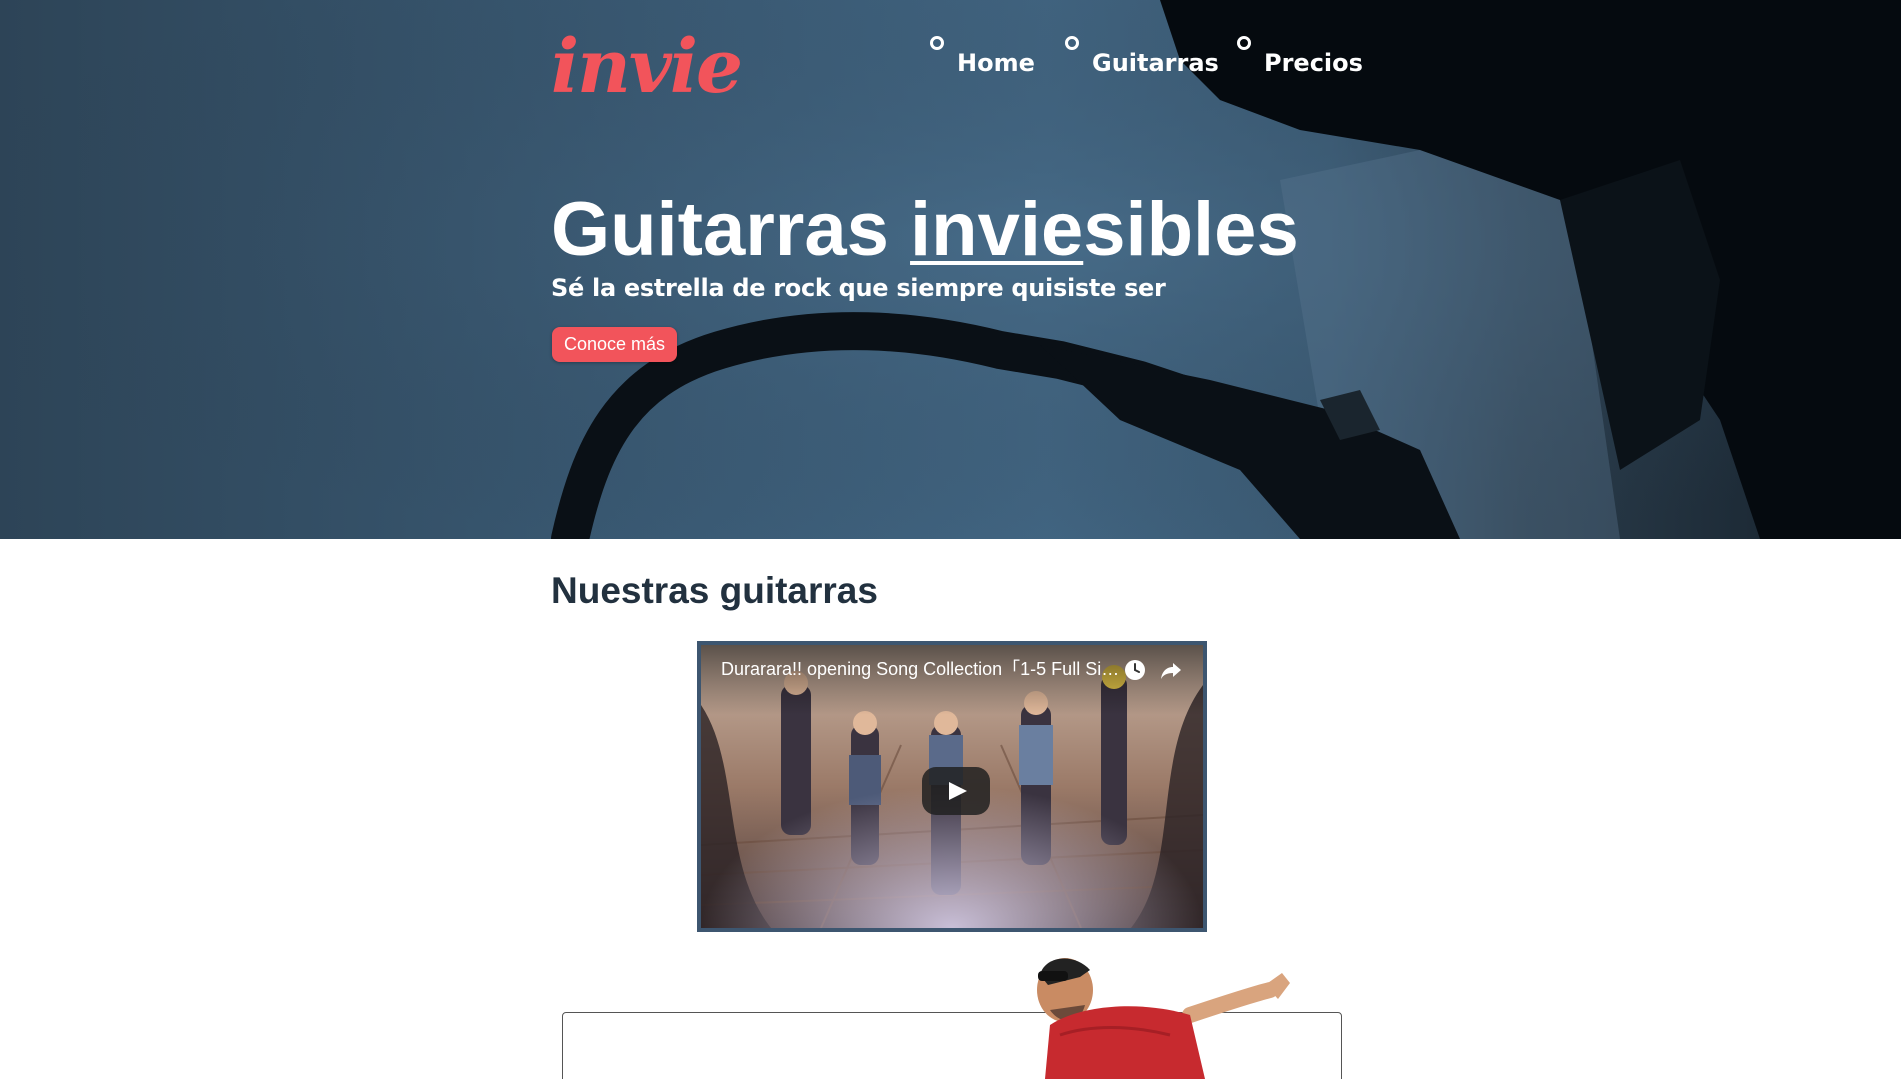 The height and width of the screenshot is (1079, 1901). I want to click on hero-title-prefix: Guitarras, so click(731, 229).